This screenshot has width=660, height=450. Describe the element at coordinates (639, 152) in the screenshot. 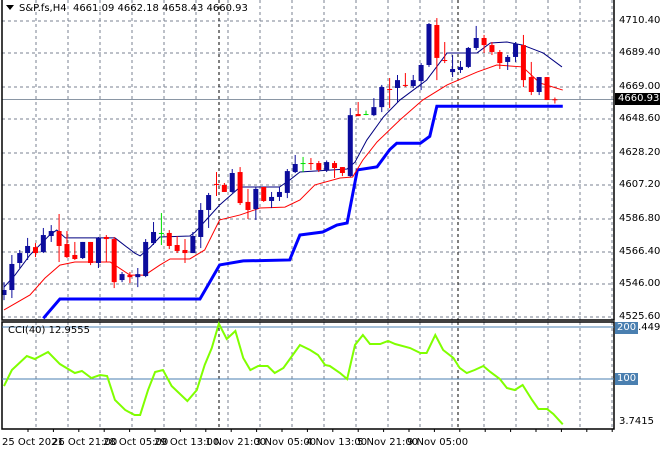

I see `price-tick: 4628.20` at that location.